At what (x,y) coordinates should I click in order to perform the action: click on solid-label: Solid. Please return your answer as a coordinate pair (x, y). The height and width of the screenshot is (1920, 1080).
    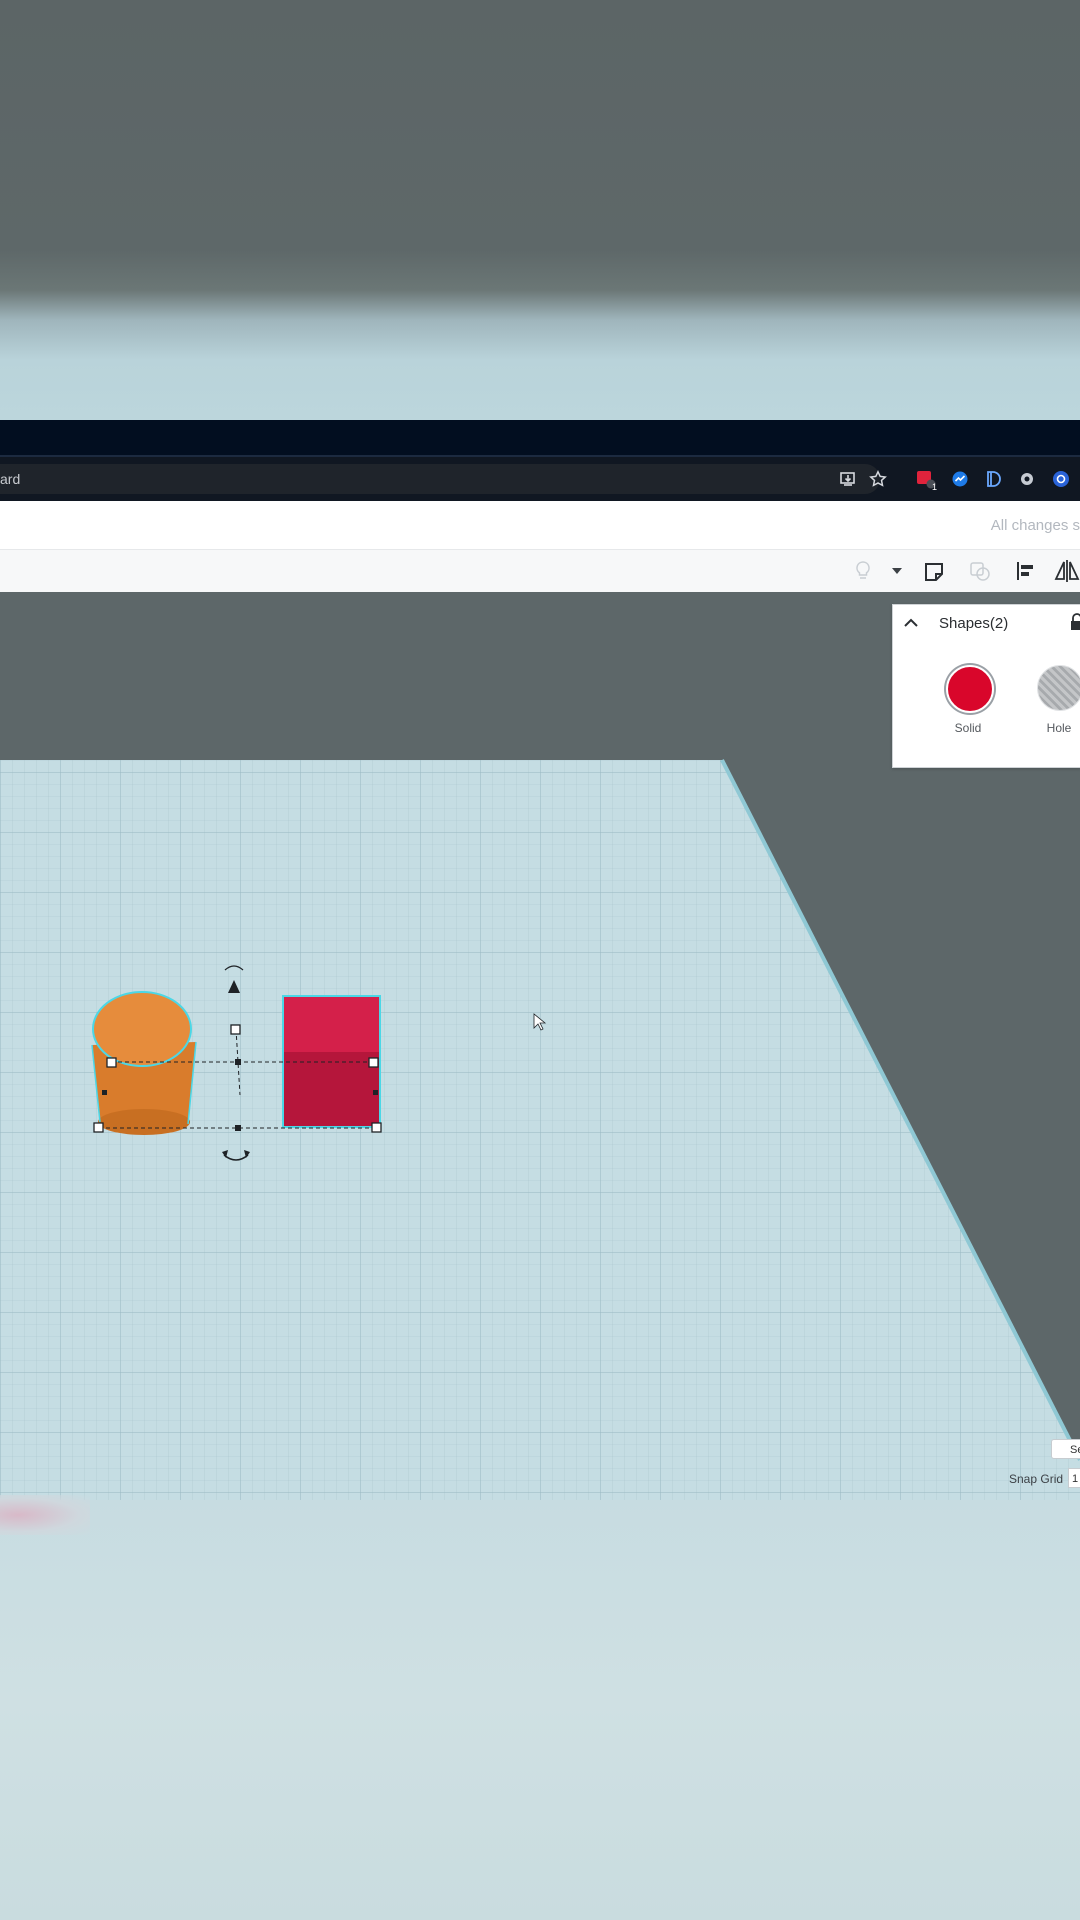
    Looking at the image, I should click on (968, 728).